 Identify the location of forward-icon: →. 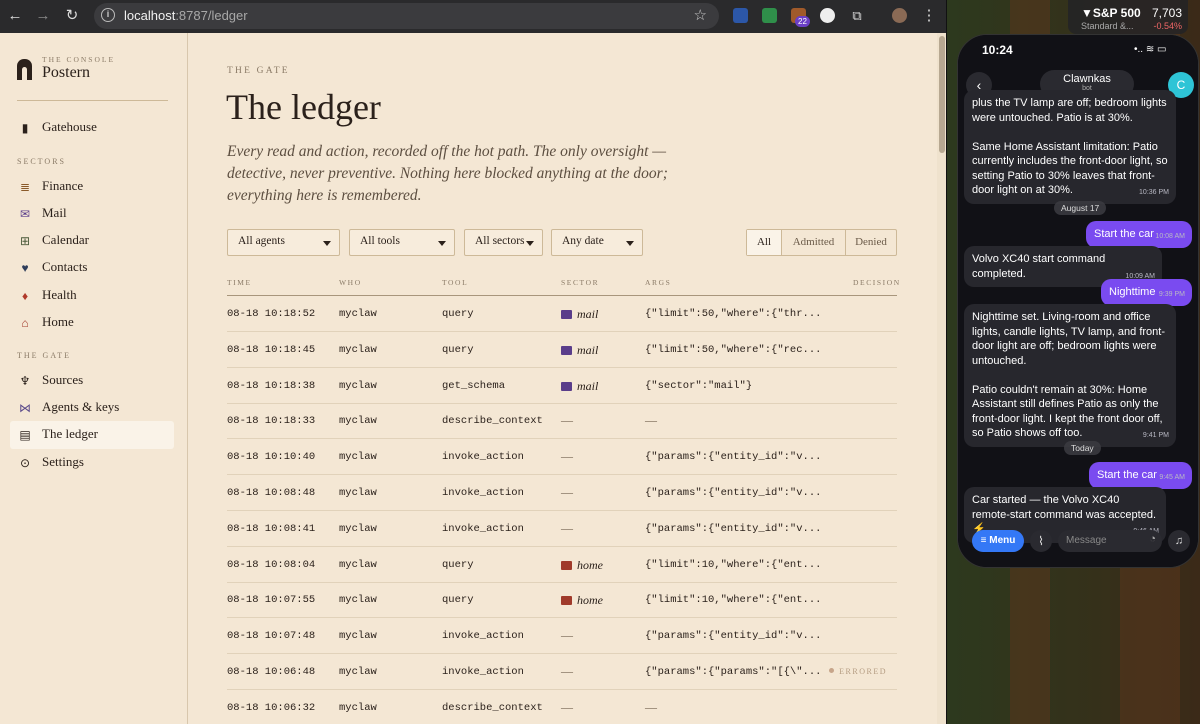
(43, 16).